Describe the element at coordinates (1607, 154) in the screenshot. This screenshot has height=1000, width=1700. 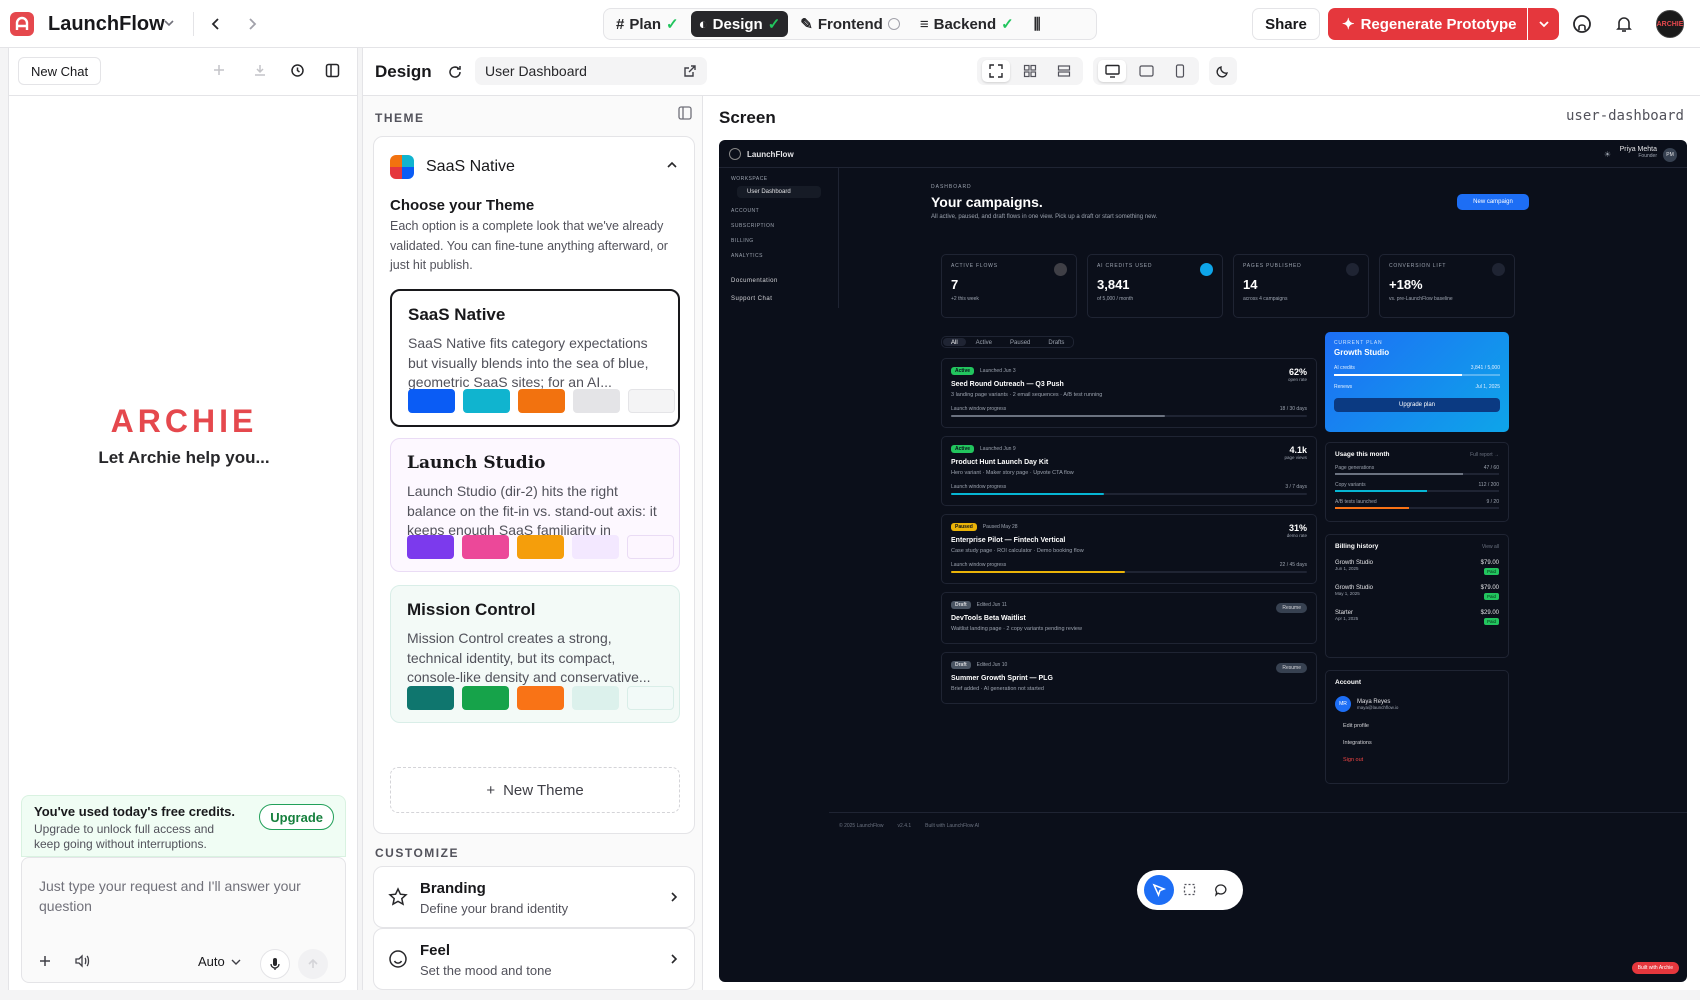
I see `sun-icon: ☀` at that location.